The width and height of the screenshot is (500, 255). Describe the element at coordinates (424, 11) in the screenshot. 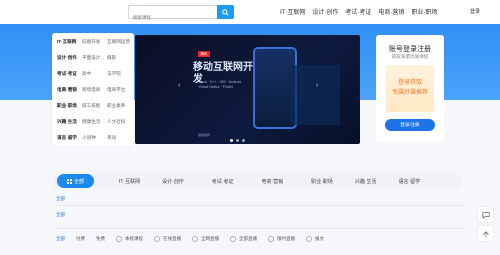

I see `nav-item: 职业·职场` at that location.